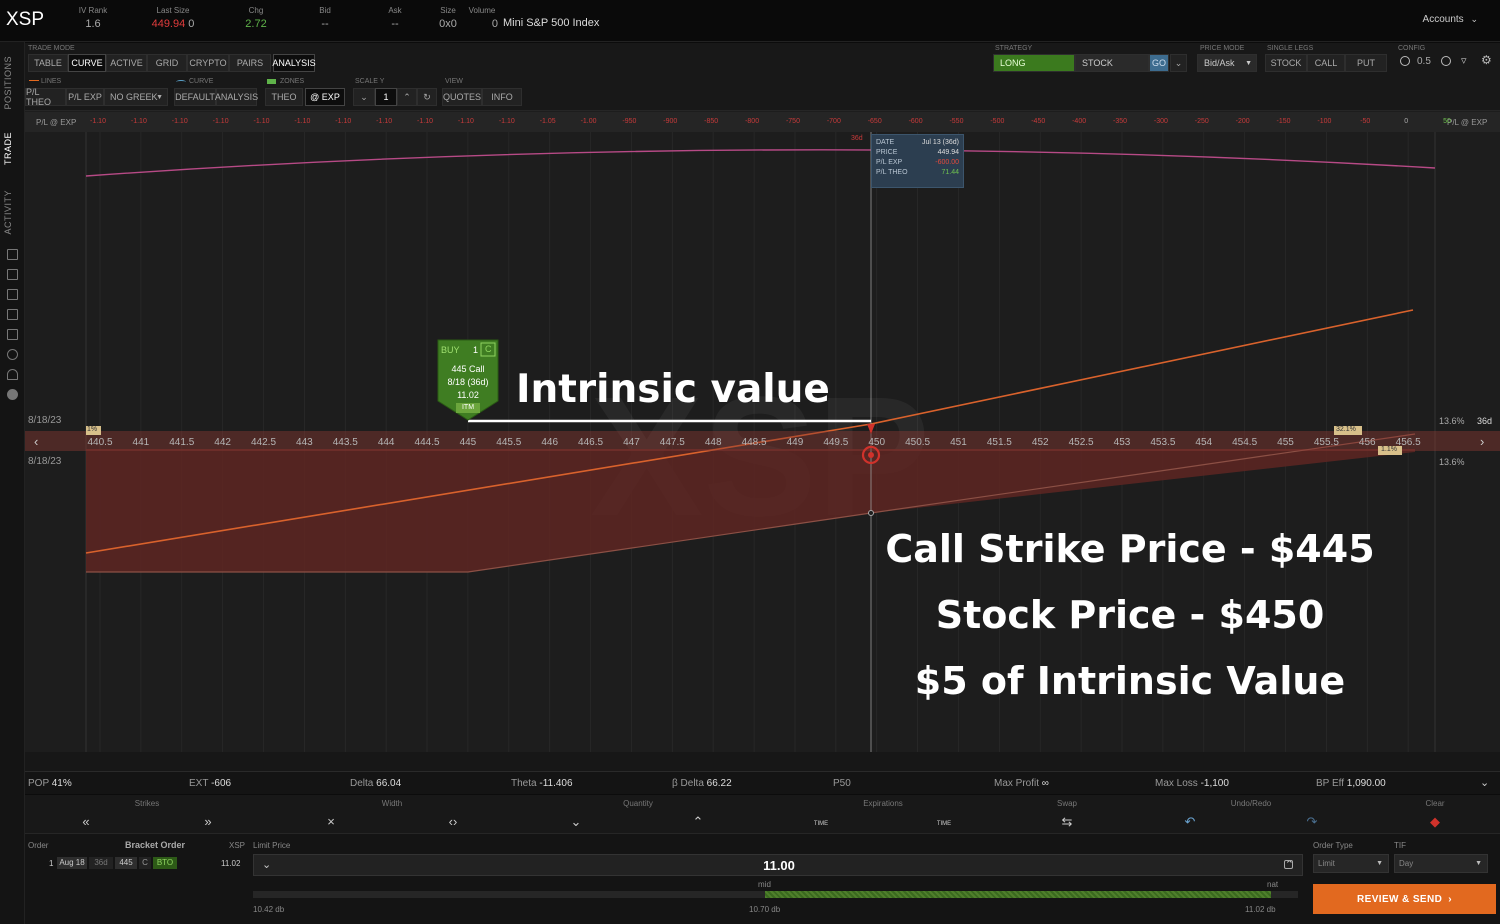 Image resolution: width=1500 pixels, height=924 pixels. What do you see at coordinates (1130, 615) in the screenshot?
I see `annotation-stock-price: Stock Price - $450` at bounding box center [1130, 615].